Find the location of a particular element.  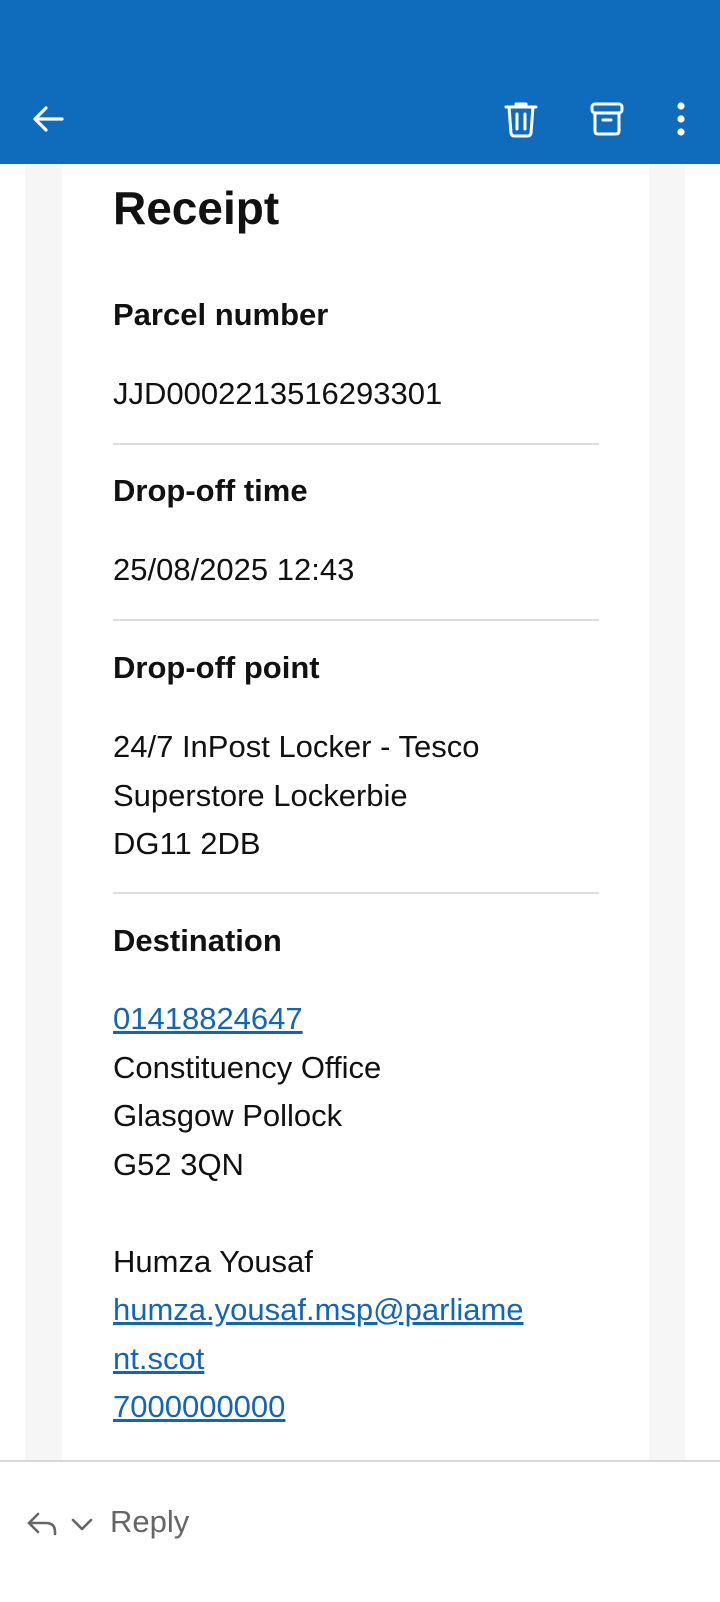

drop-off-point-label: Drop-off point is located at coordinates (216, 667).